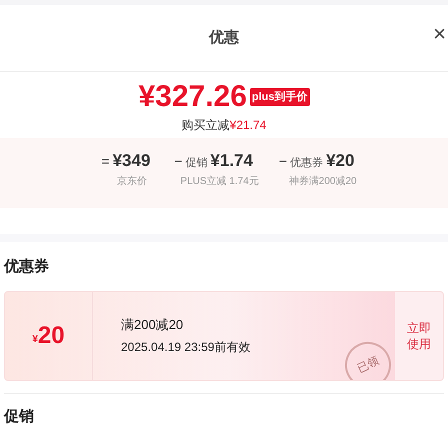 Image resolution: width=448 pixels, height=425 pixels. Describe the element at coordinates (322, 181) in the screenshot. I see `breakdown-caption: 神券满200减20` at that location.